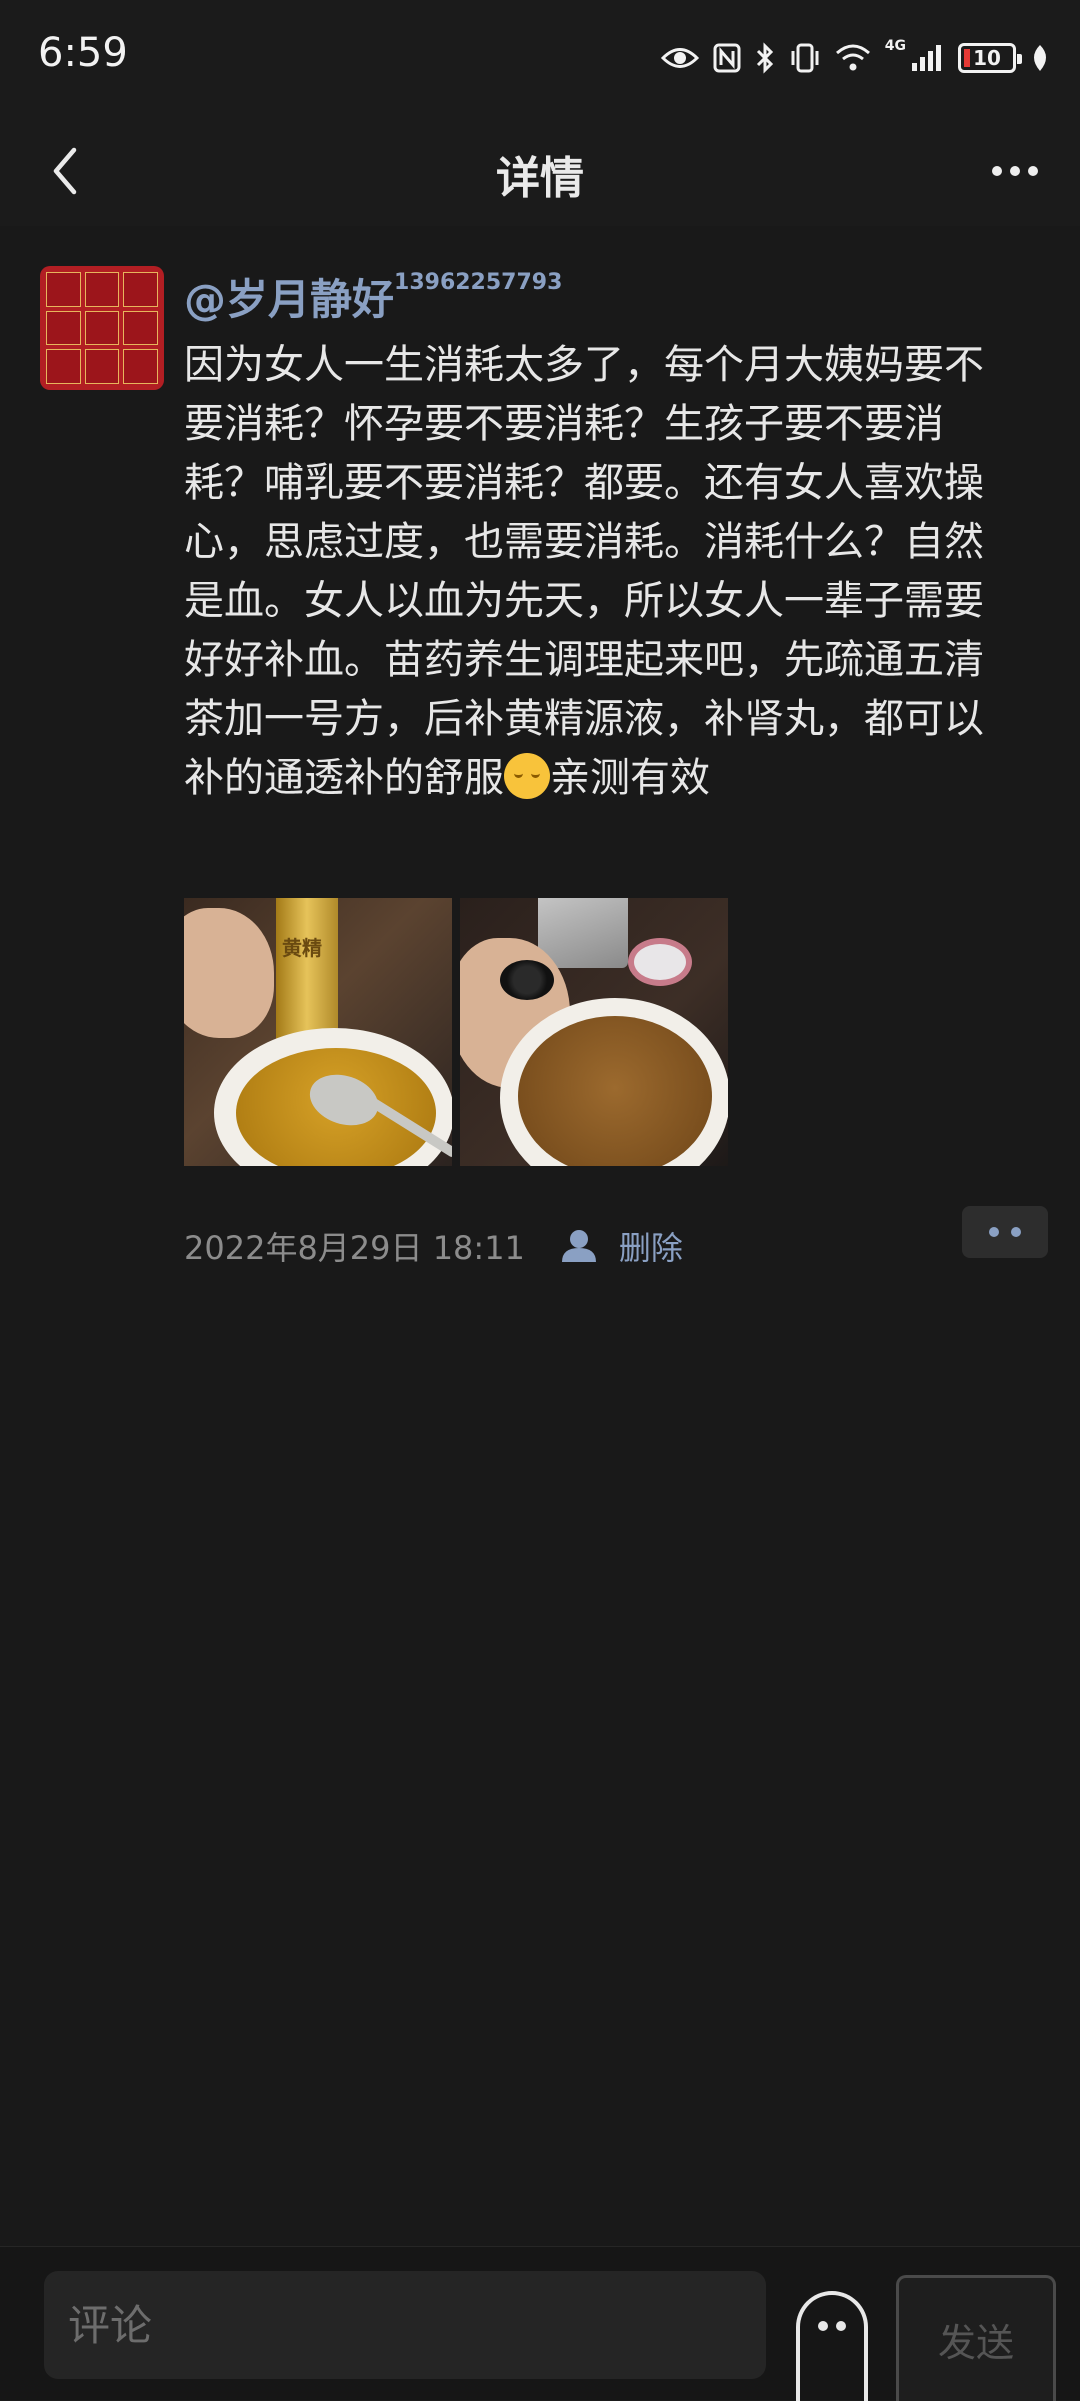 Image resolution: width=1080 pixels, height=2401 pixels. I want to click on network-type: 4G, so click(895, 46).